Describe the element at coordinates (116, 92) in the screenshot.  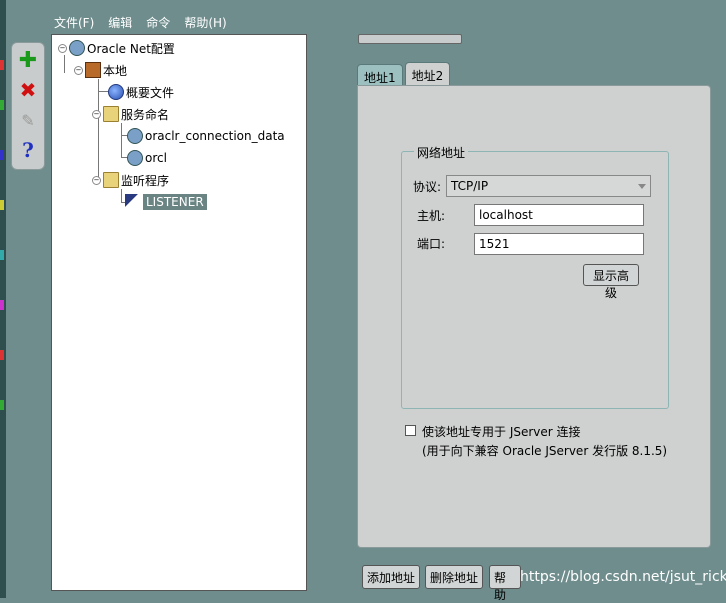
I see `globe-icon` at that location.